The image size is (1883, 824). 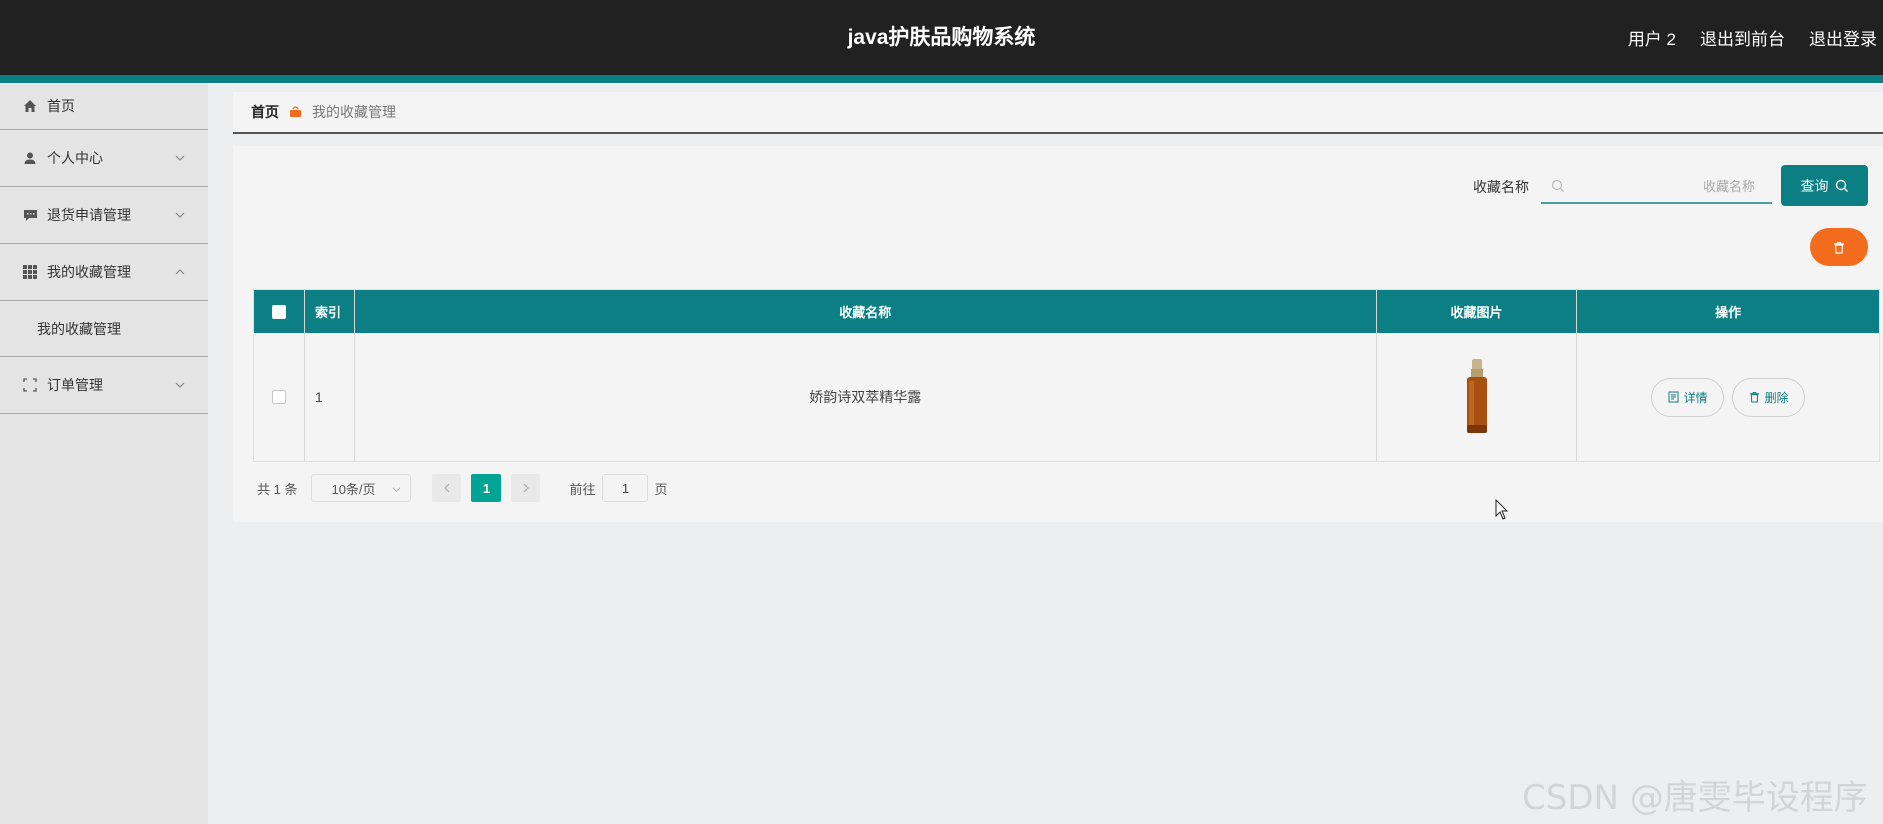 I want to click on search-input, so click(x=1670, y=186).